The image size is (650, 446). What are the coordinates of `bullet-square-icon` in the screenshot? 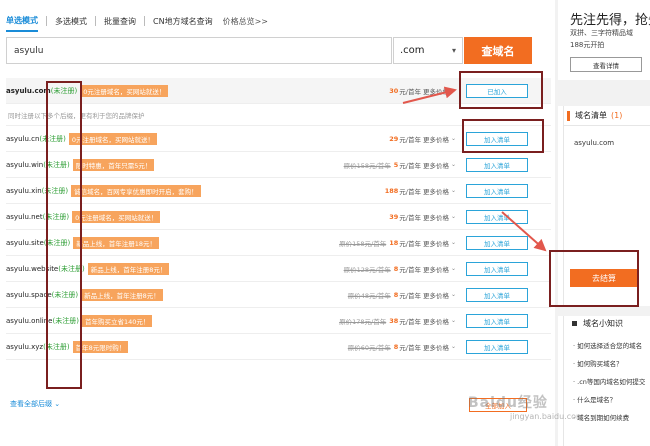 It's located at (574, 323).